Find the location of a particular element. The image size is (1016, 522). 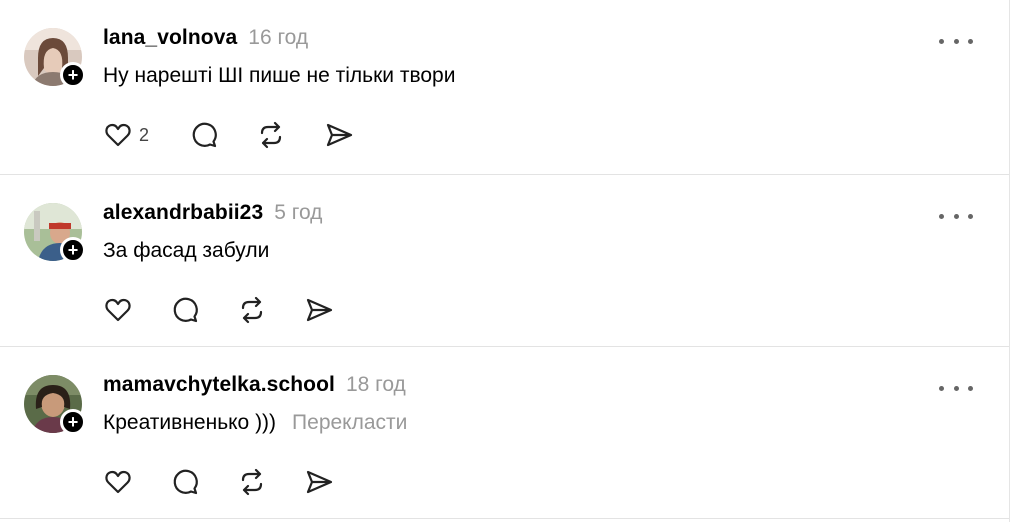

username: alexandrbabii23 is located at coordinates (183, 213).